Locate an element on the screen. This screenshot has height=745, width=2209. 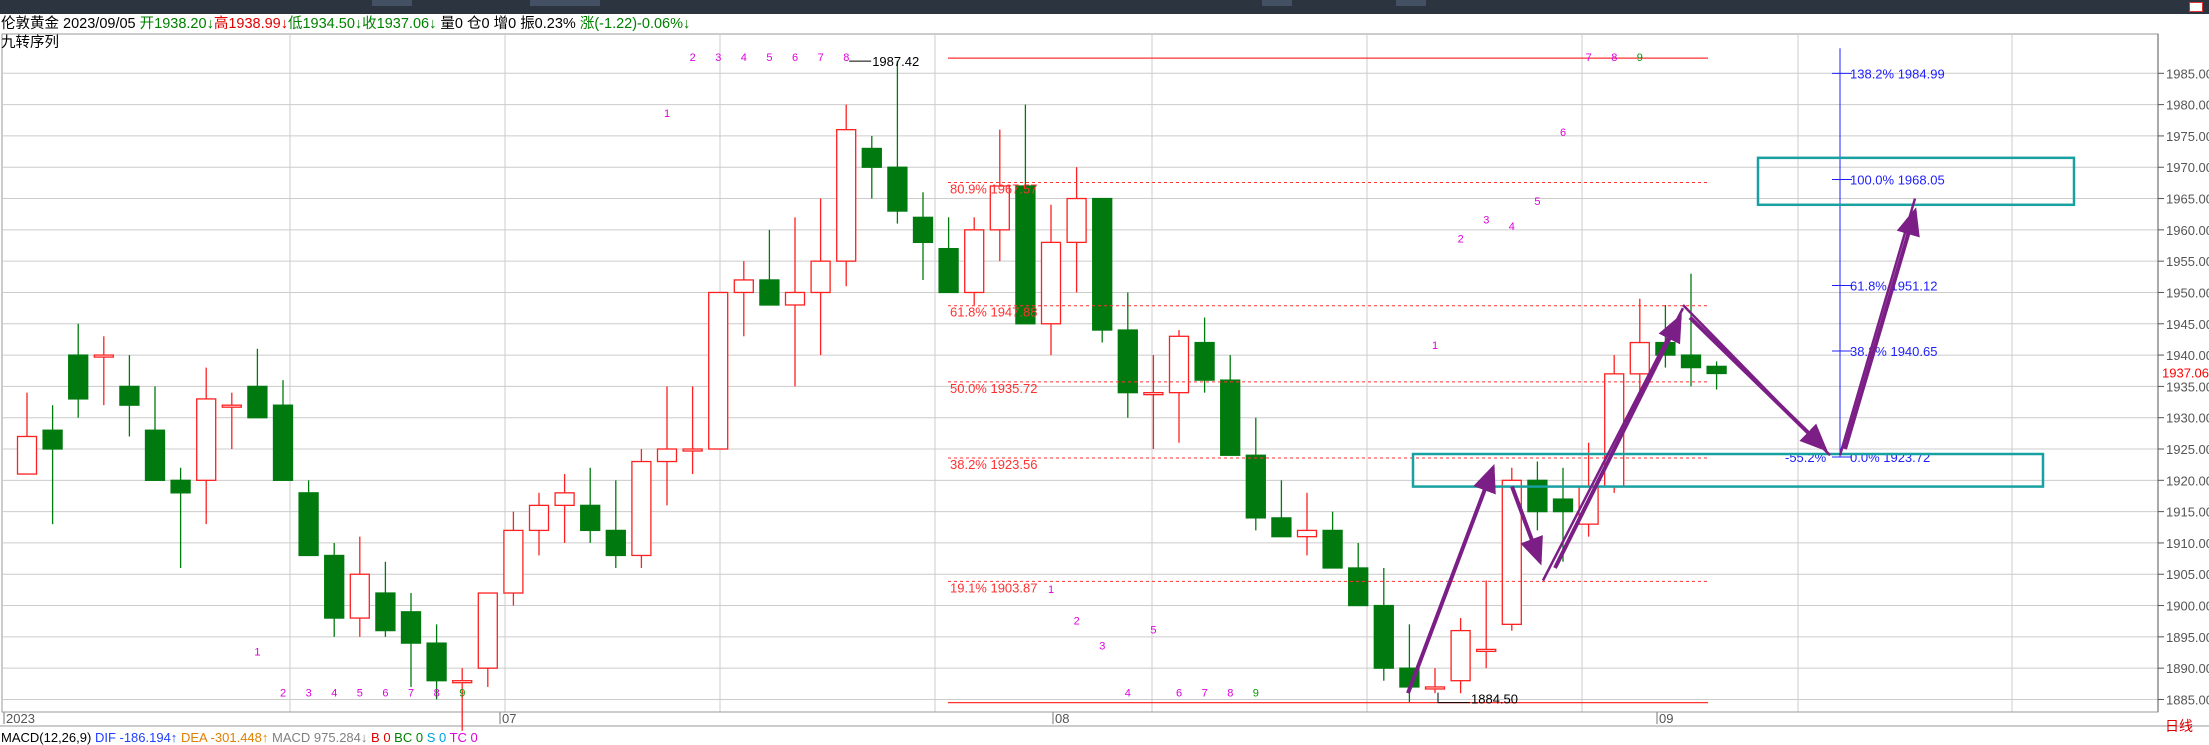
fib-ext-label: 0.0% 1923.72 is located at coordinates (1890, 457).